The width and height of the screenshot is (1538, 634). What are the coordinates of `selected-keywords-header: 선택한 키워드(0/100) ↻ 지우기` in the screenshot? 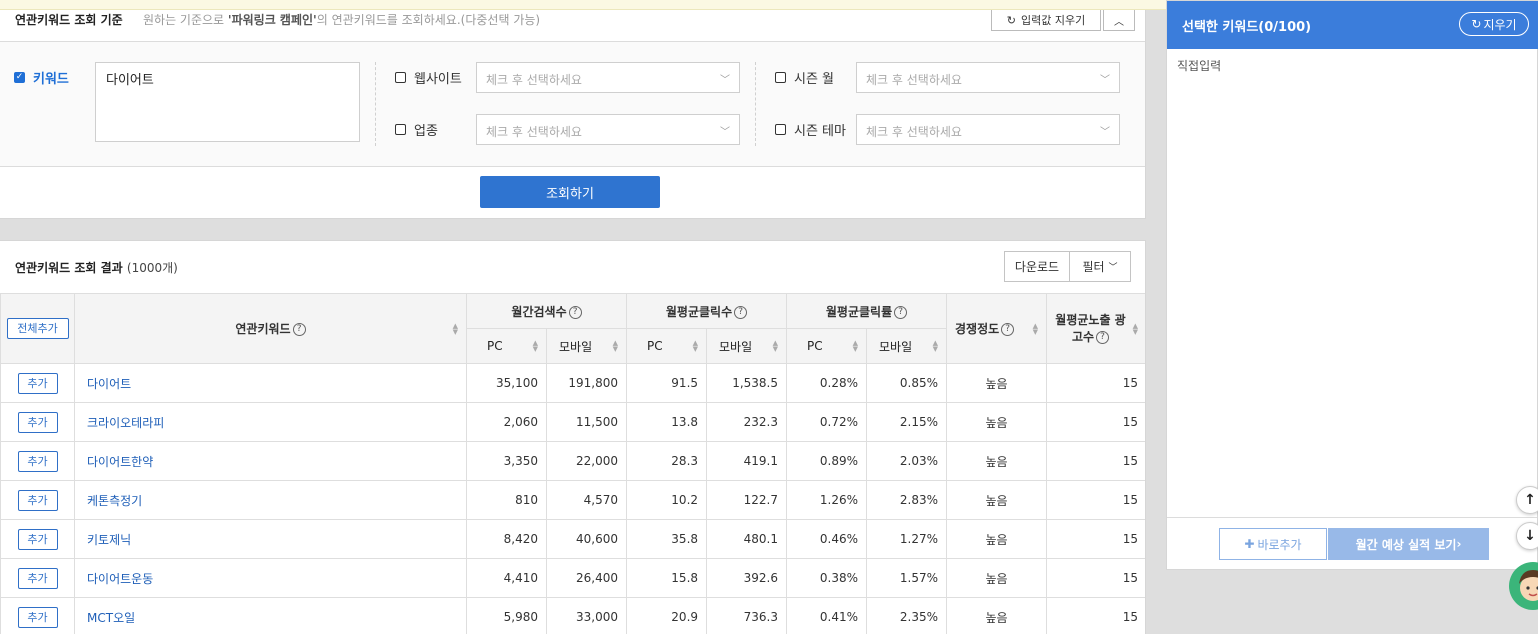 It's located at (1352, 25).